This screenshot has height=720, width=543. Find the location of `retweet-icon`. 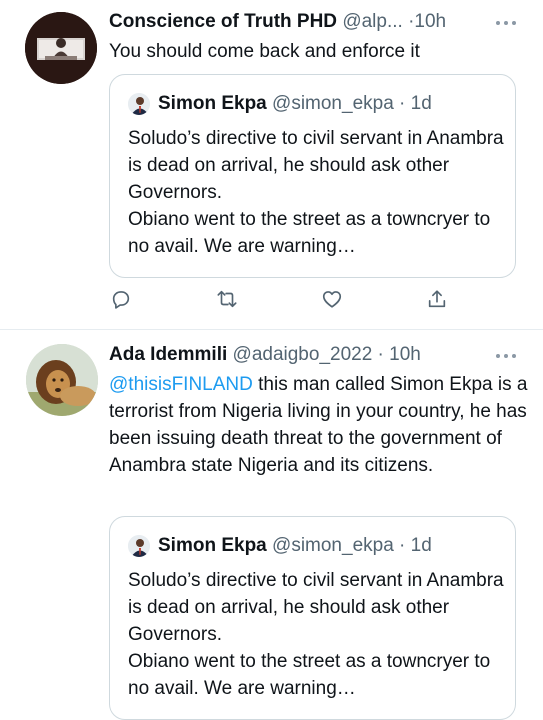

retweet-icon is located at coordinates (227, 299).